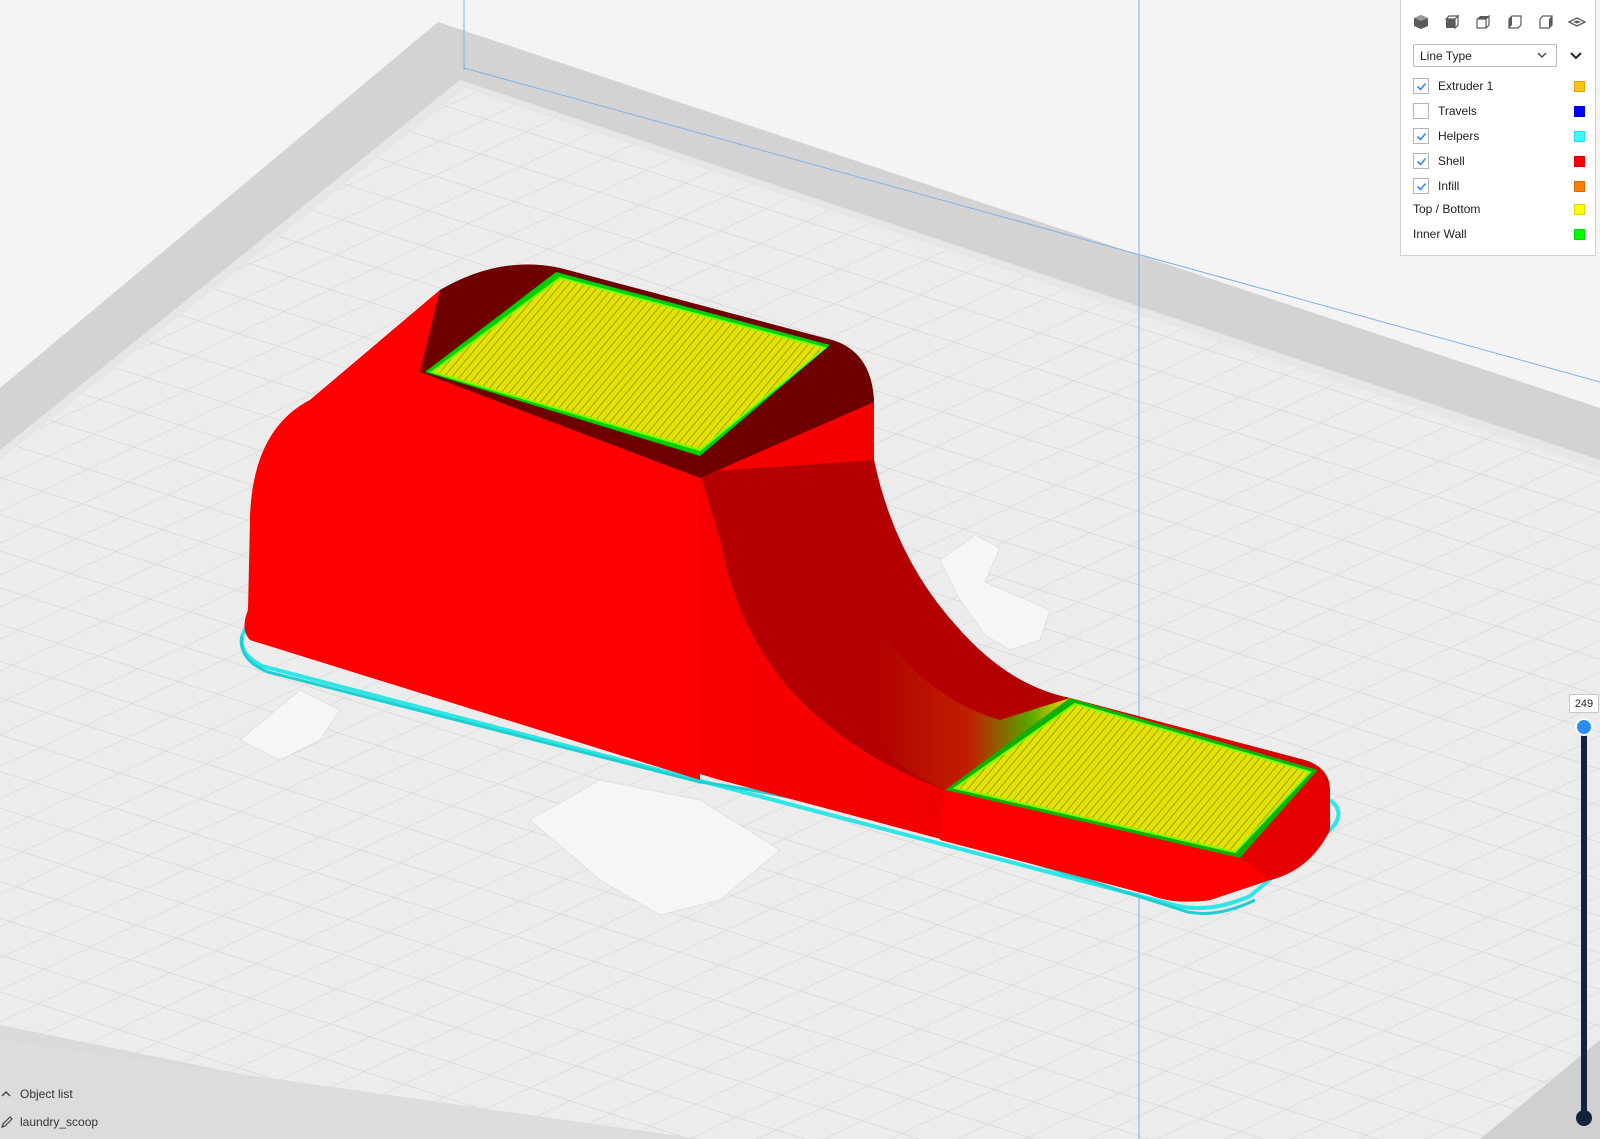 The height and width of the screenshot is (1139, 1600). I want to click on legend-swatch-top-bottom, so click(1579, 209).